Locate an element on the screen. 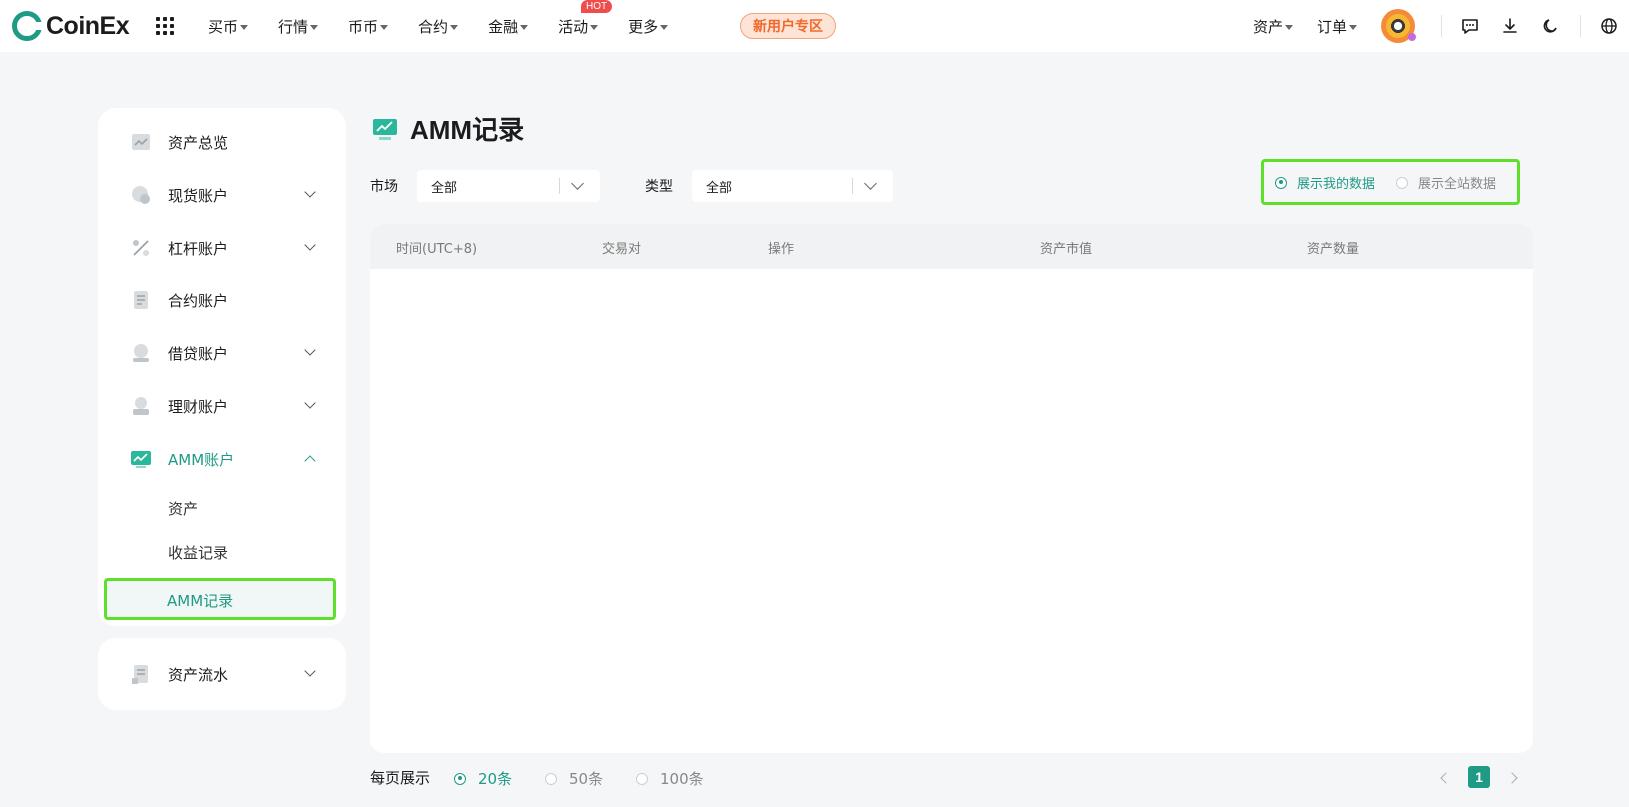 This screenshot has height=807, width=1629. nav-buy-crypto: 买币 is located at coordinates (228, 26).